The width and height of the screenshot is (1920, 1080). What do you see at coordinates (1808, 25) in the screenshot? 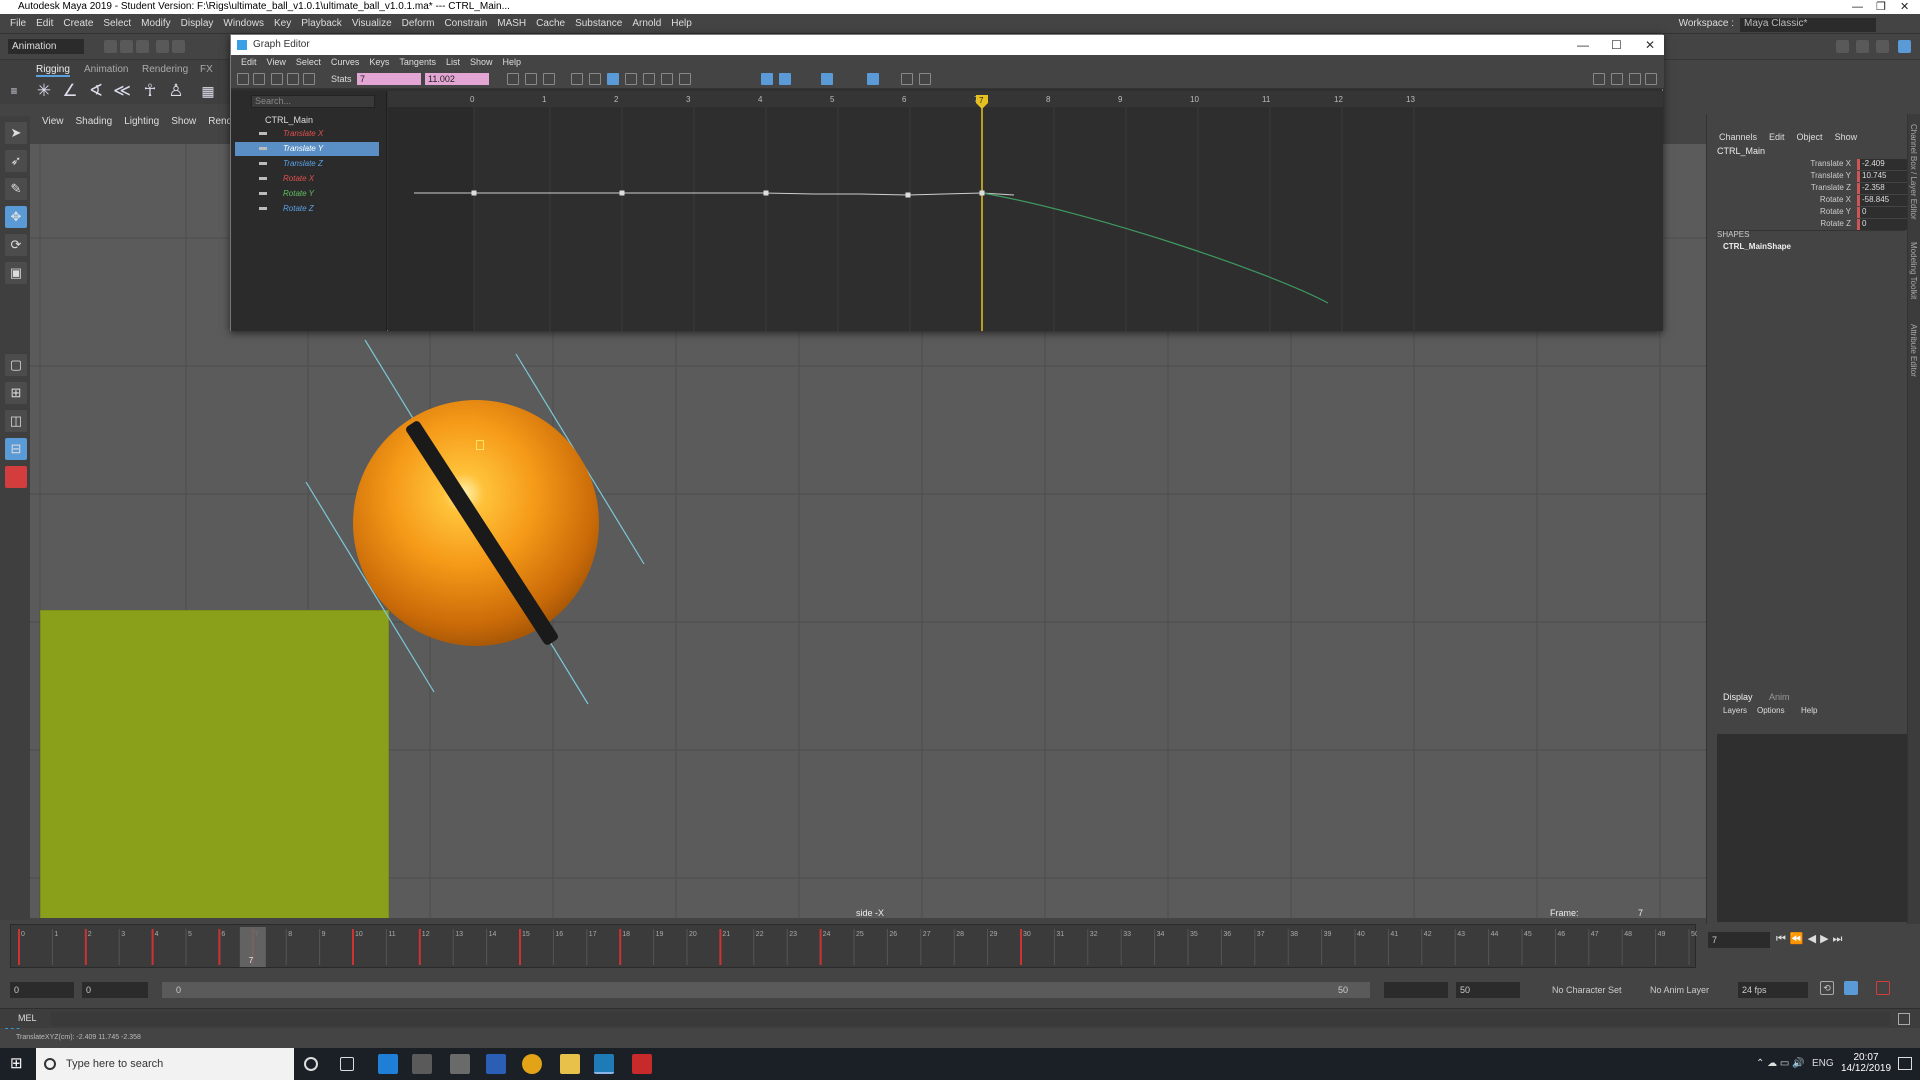
I see `workspace-dropdown: Maya Classic*` at bounding box center [1808, 25].